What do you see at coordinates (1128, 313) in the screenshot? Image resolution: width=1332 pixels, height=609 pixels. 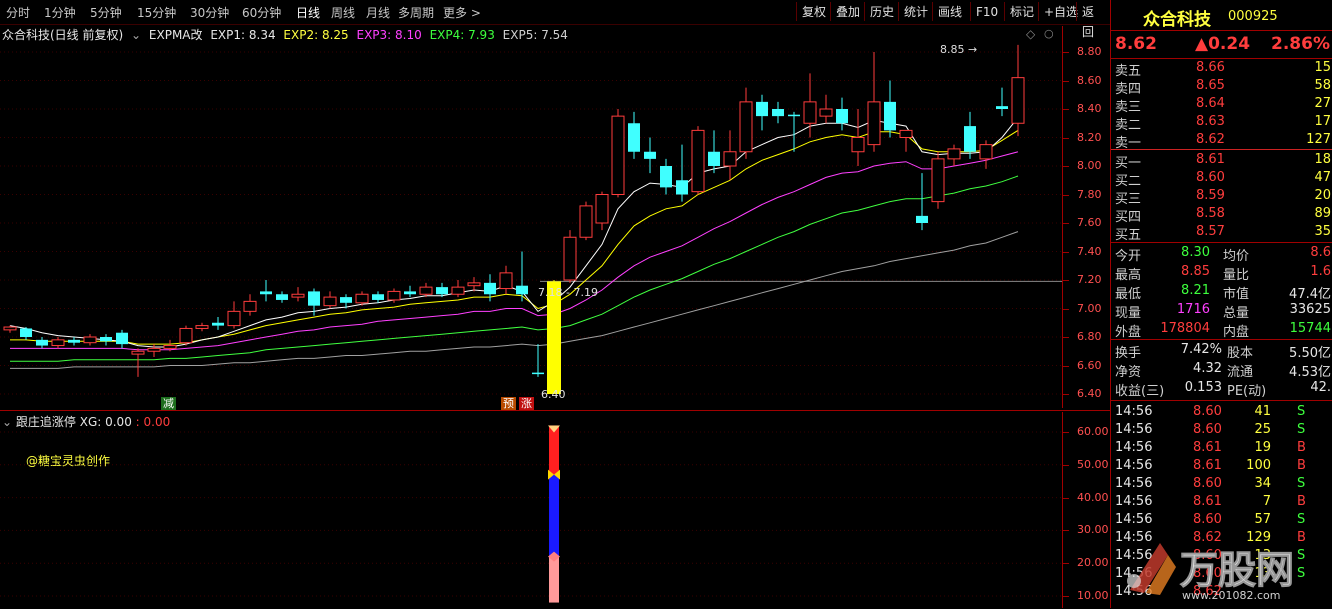 I see `stat-label: 现量` at bounding box center [1128, 313].